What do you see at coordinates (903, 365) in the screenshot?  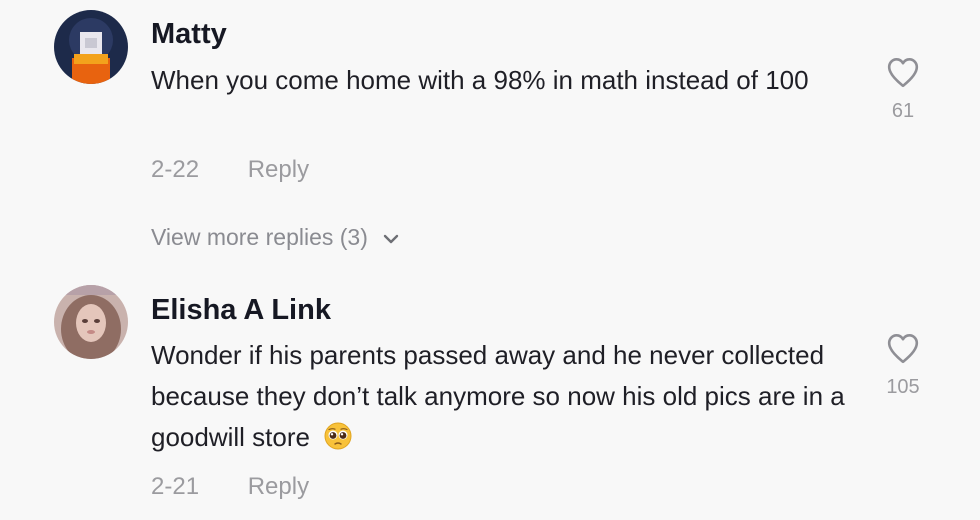 I see `like-group: 105` at bounding box center [903, 365].